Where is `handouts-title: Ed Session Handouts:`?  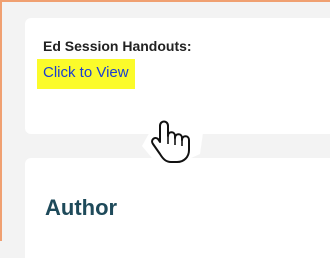
handouts-title: Ed Session Handouts: is located at coordinates (117, 46).